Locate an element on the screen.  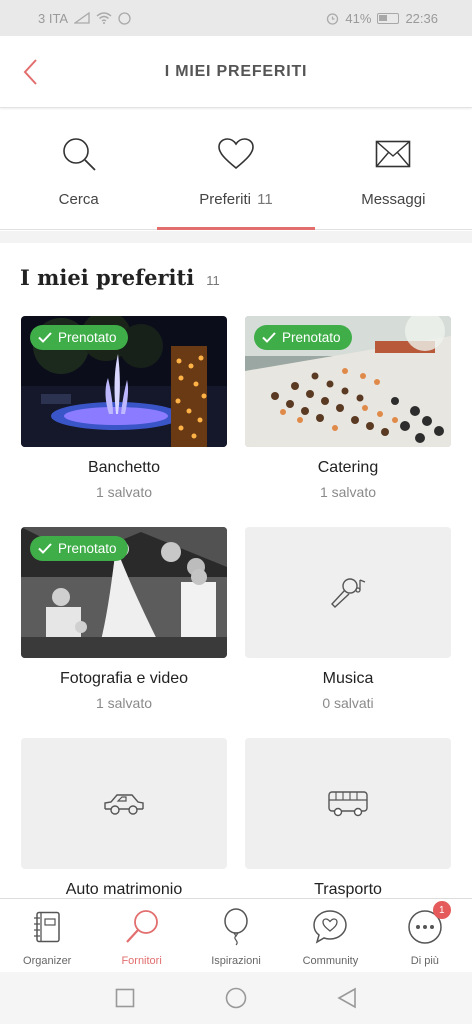
app-header: I MIEI PREFERITI is located at coordinates (236, 72).